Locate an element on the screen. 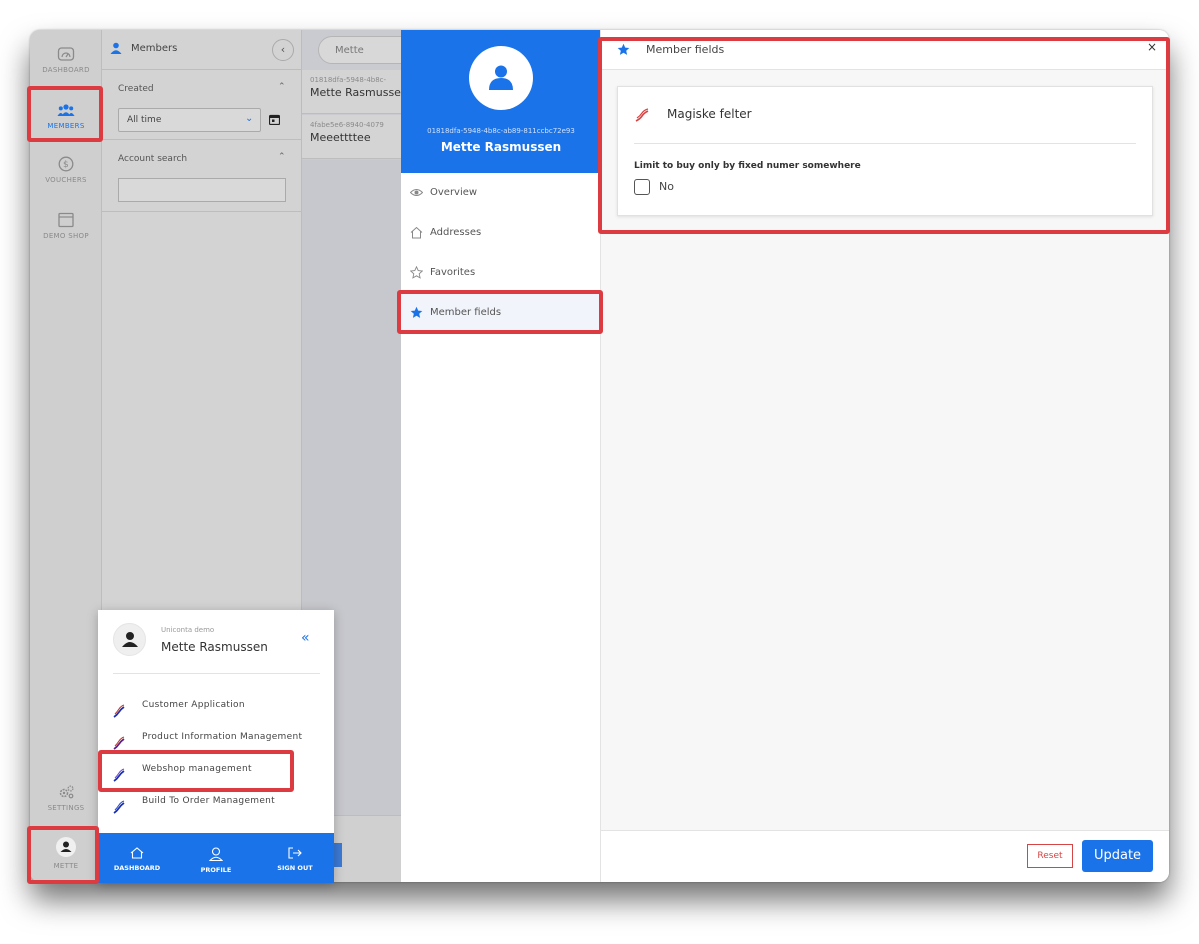  rail-label-settings: SETTINGS is located at coordinates (66, 808).